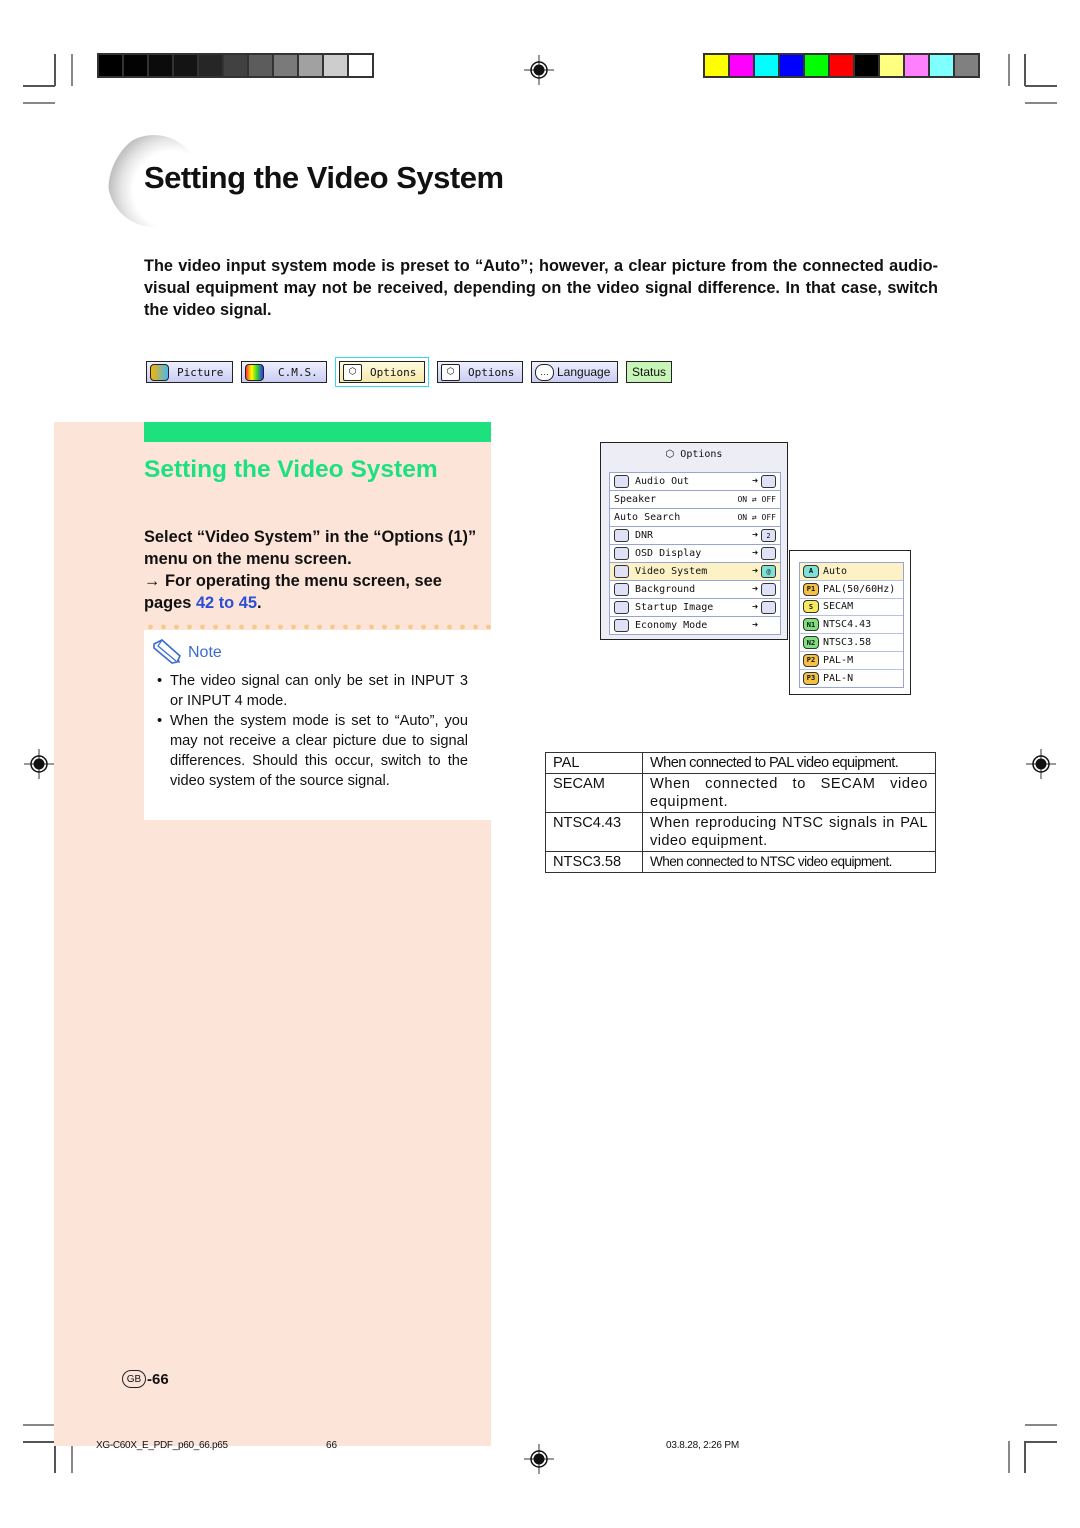  What do you see at coordinates (254, 372) in the screenshot?
I see `cms-icon` at bounding box center [254, 372].